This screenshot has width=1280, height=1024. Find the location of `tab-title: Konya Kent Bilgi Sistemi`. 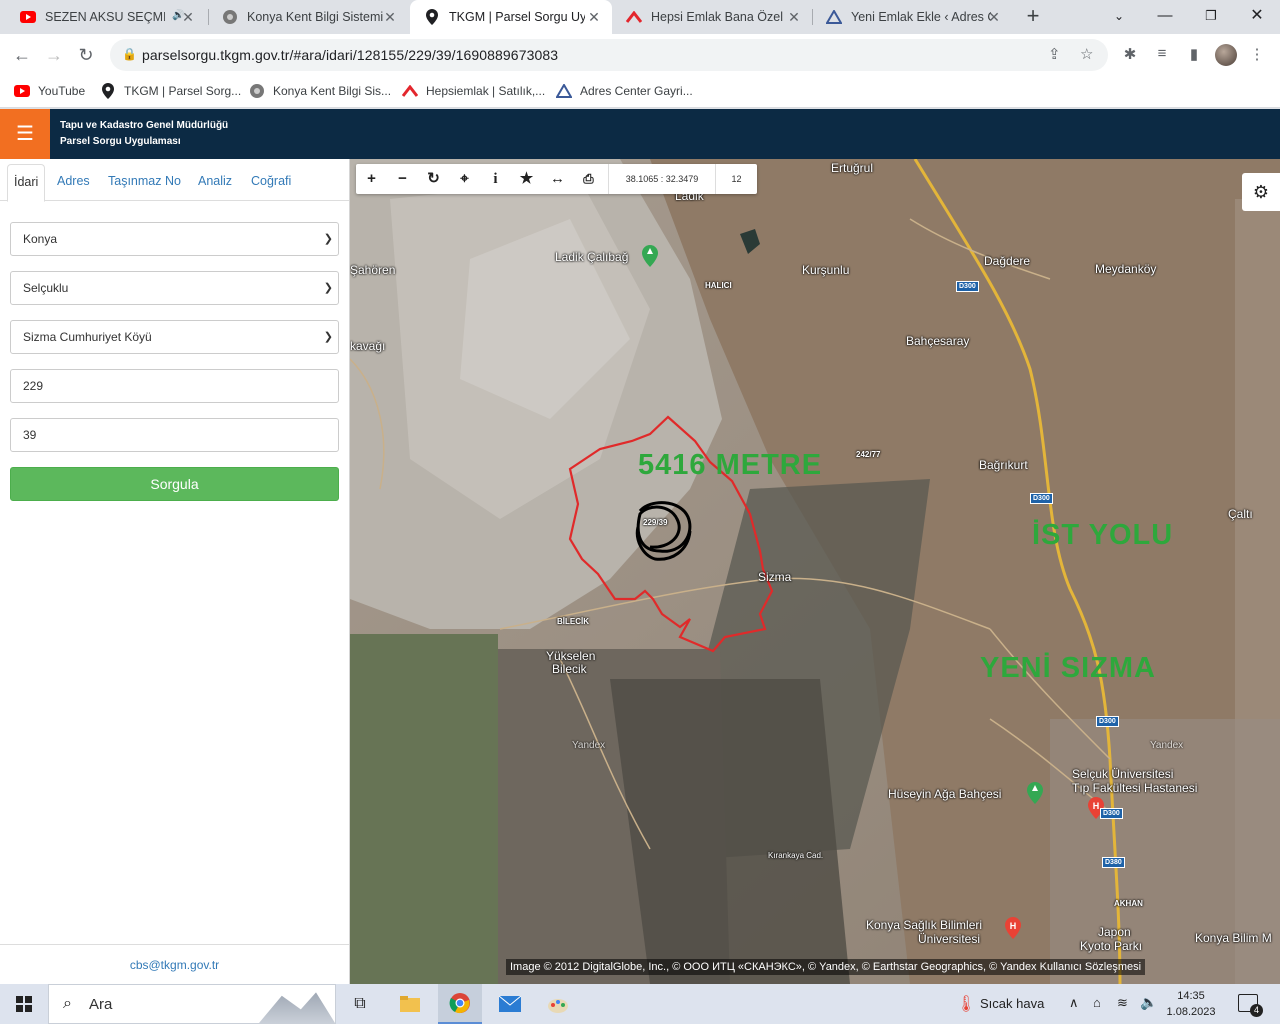

tab-title: Konya Kent Bilgi Sistemi is located at coordinates (315, 17).